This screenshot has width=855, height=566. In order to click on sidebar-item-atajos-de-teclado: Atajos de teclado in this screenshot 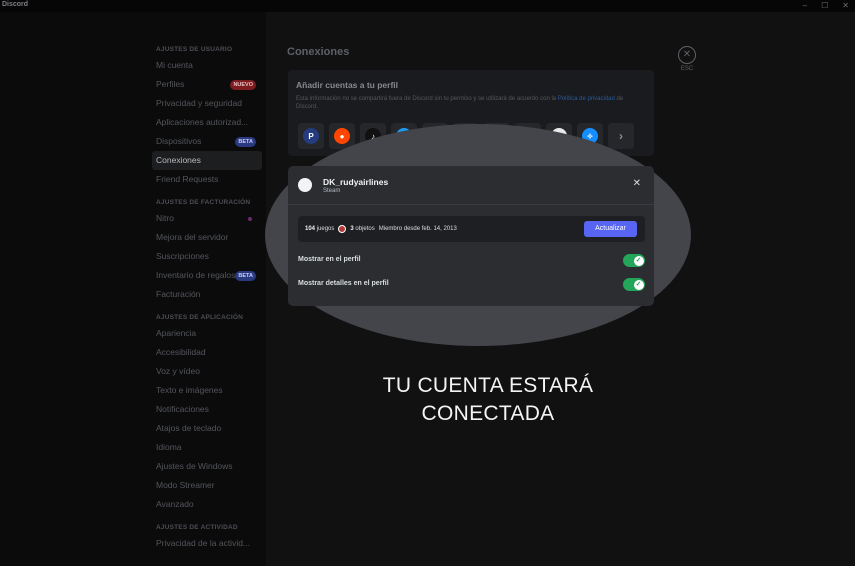, I will do `click(207, 428)`.